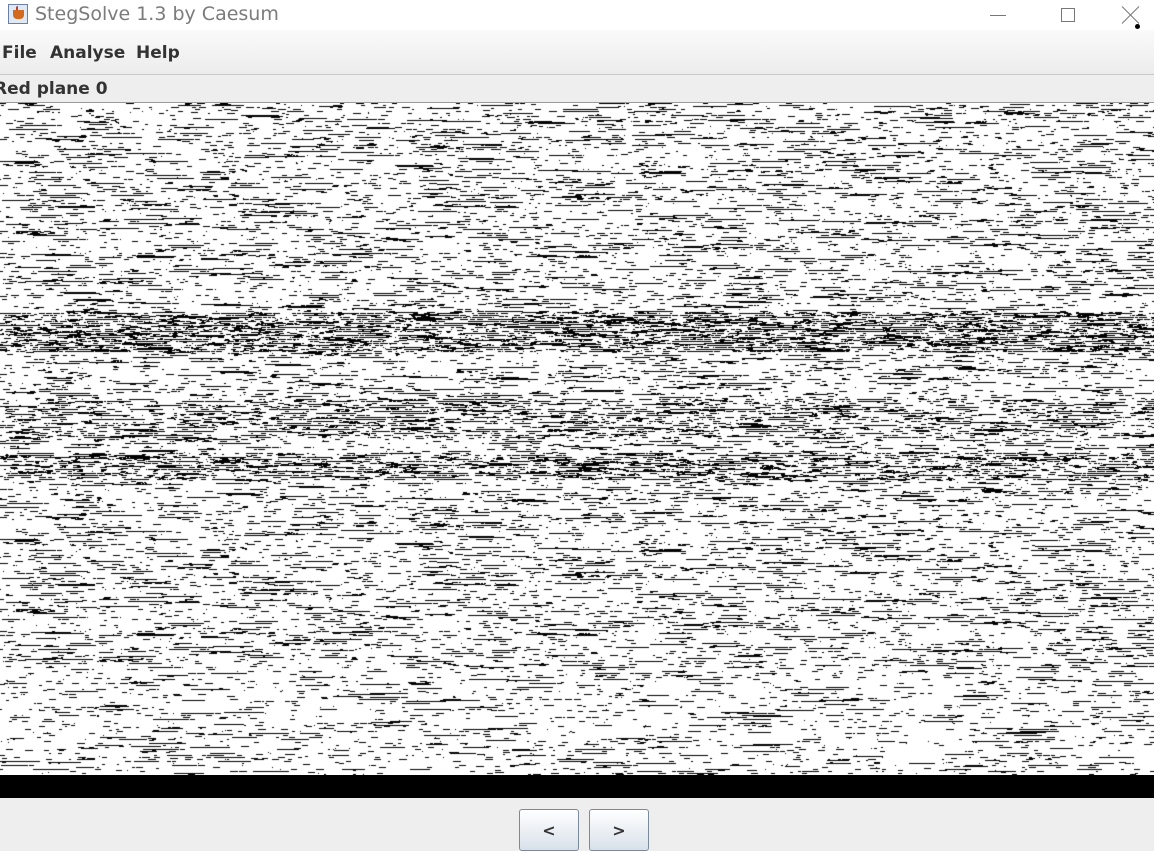 The image size is (1154, 851). Describe the element at coordinates (18, 14) in the screenshot. I see `java-cup-icon` at that location.